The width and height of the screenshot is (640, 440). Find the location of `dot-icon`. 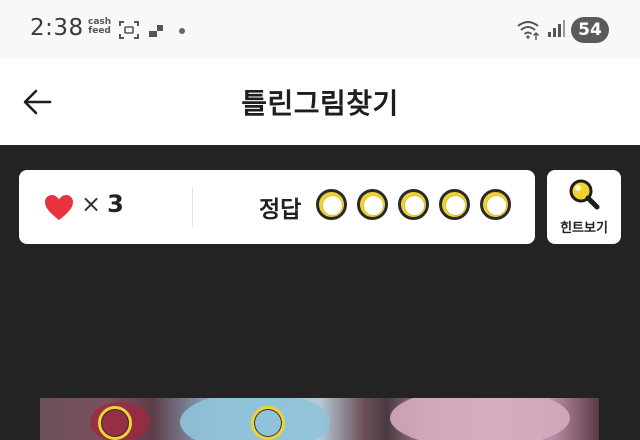

dot-icon is located at coordinates (182, 31).